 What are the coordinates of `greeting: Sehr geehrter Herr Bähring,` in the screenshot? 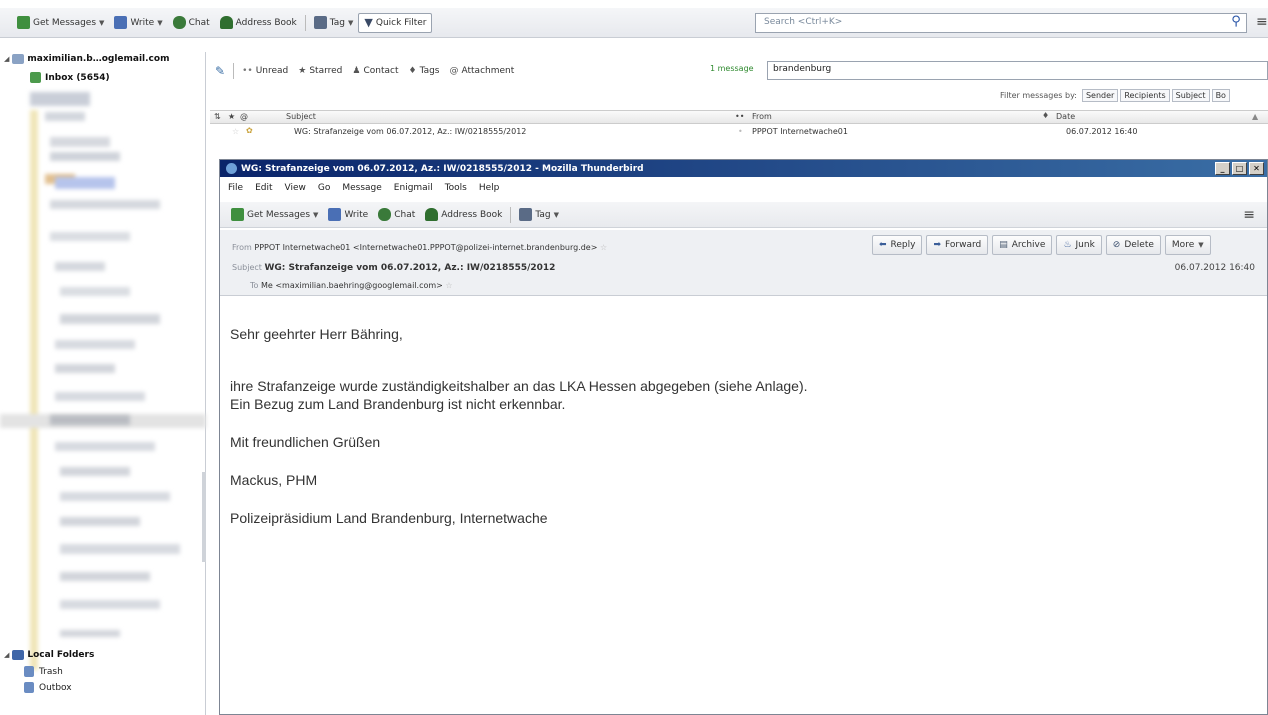 It's located at (316, 334).